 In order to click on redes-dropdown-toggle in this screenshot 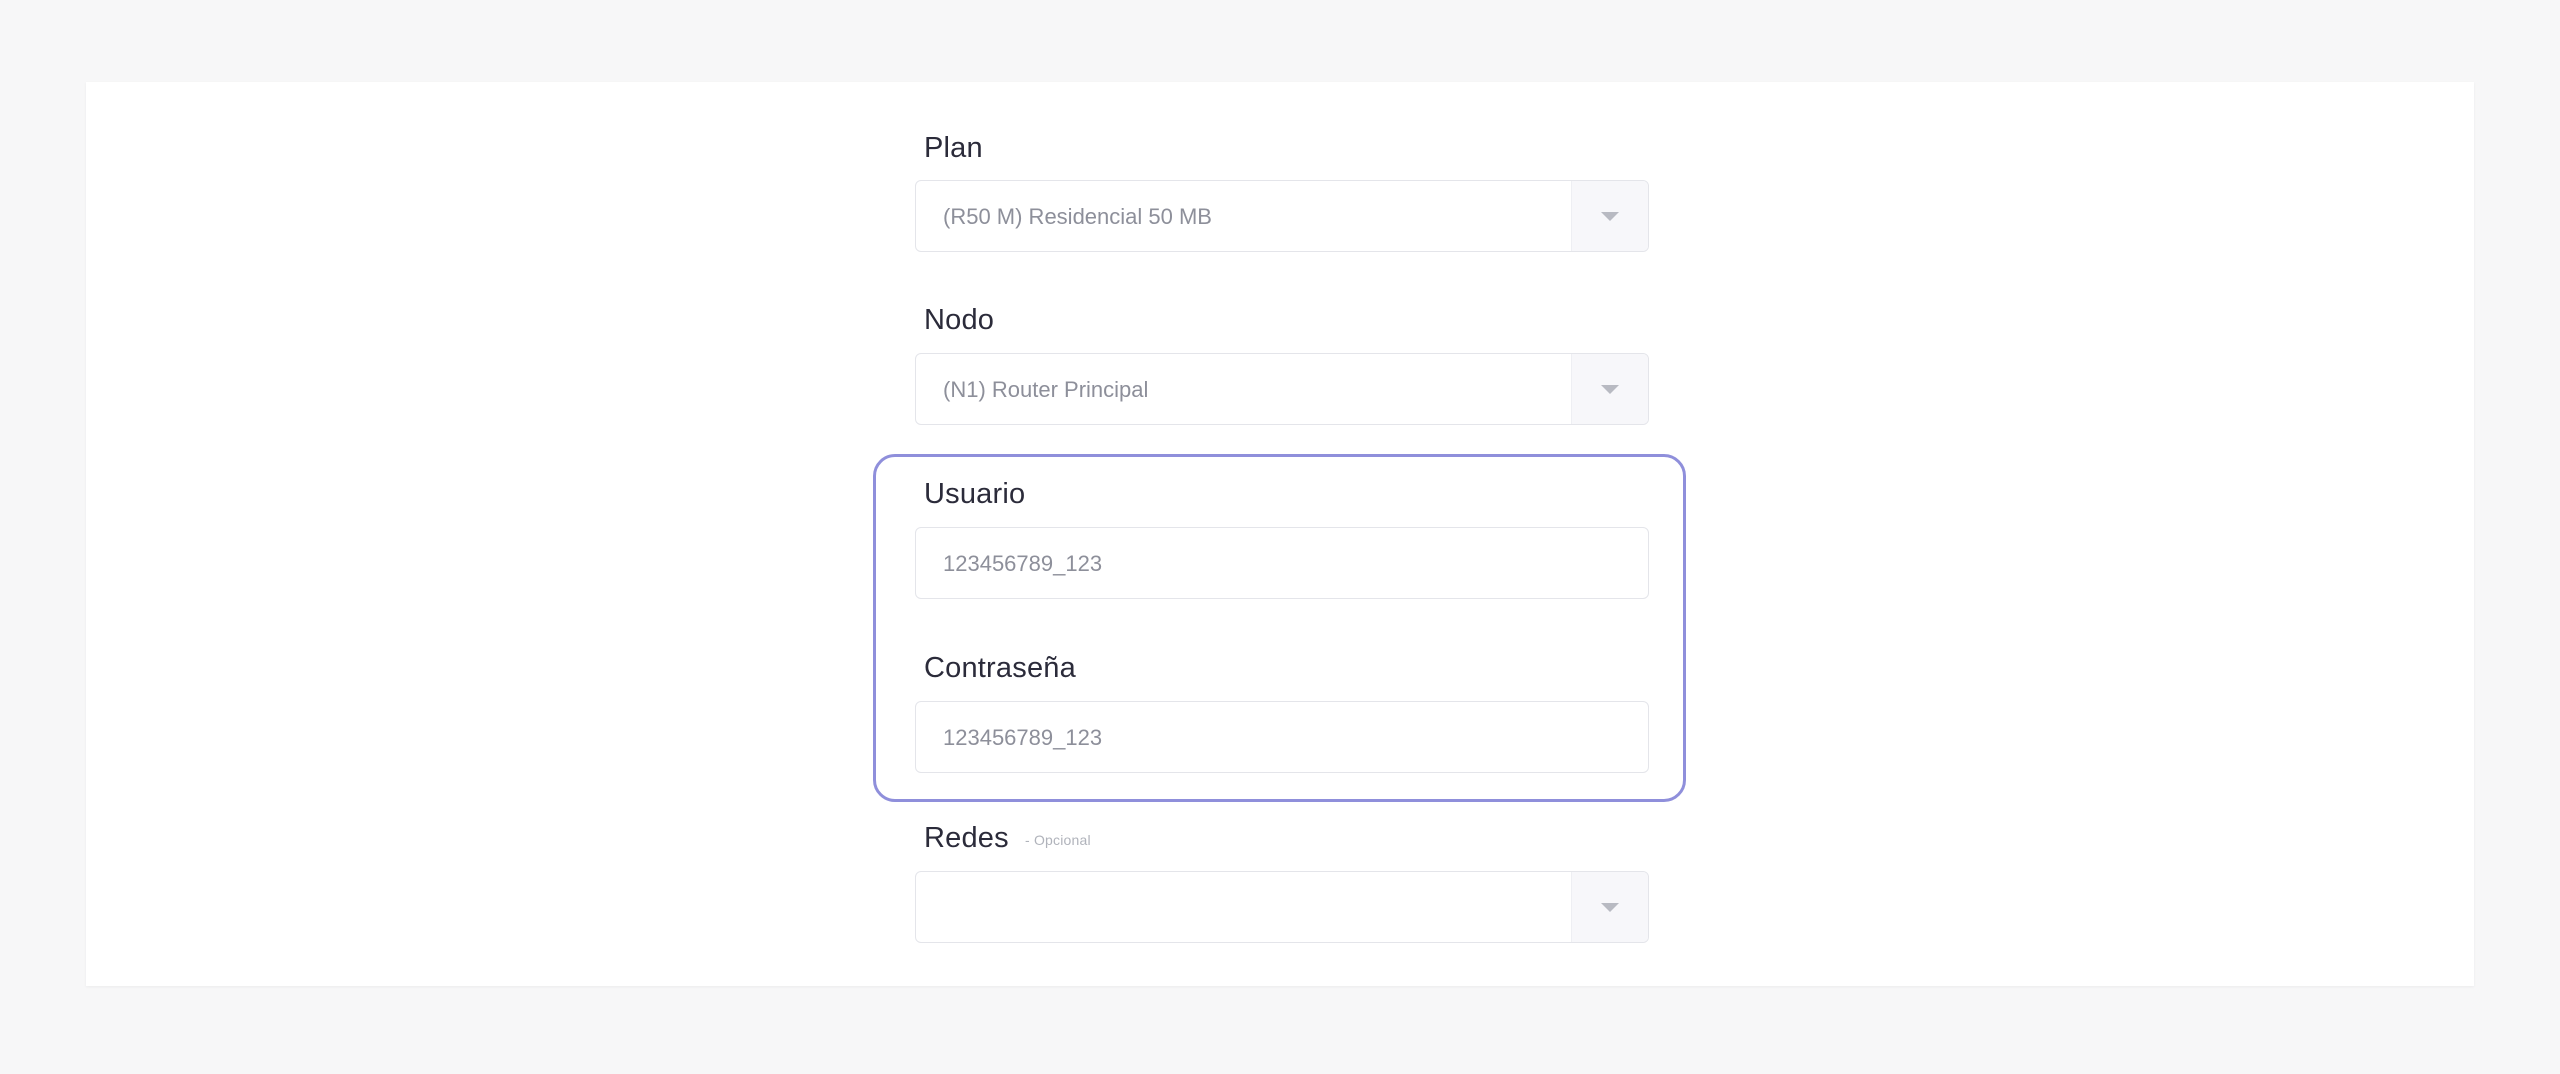, I will do `click(1609, 907)`.